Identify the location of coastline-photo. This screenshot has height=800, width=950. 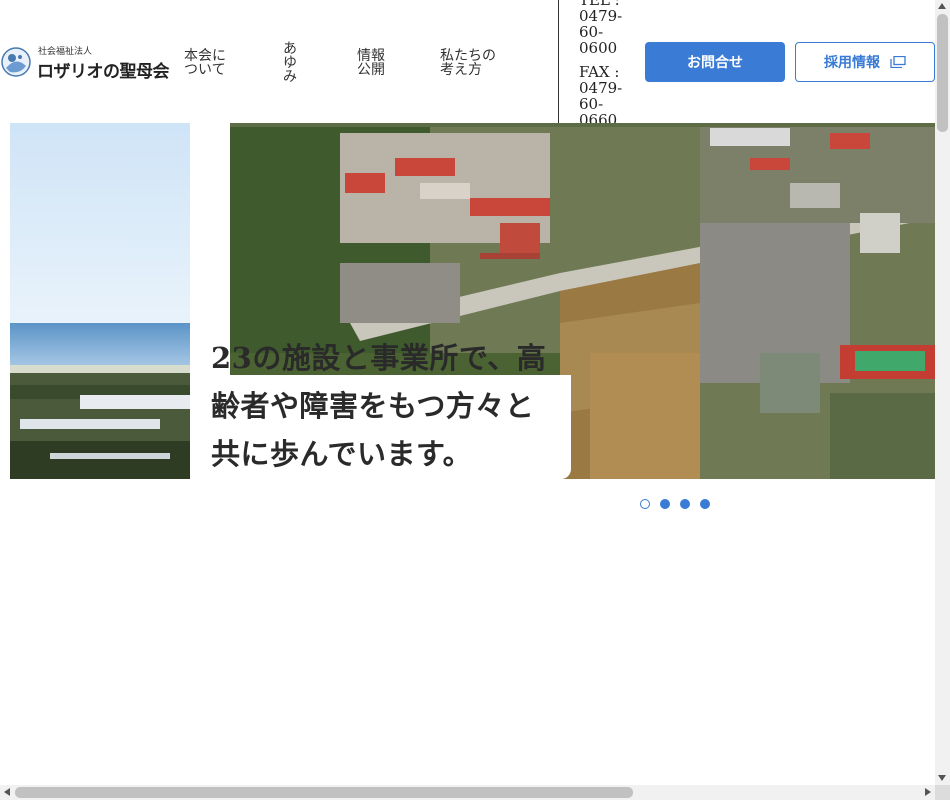
(100, 301).